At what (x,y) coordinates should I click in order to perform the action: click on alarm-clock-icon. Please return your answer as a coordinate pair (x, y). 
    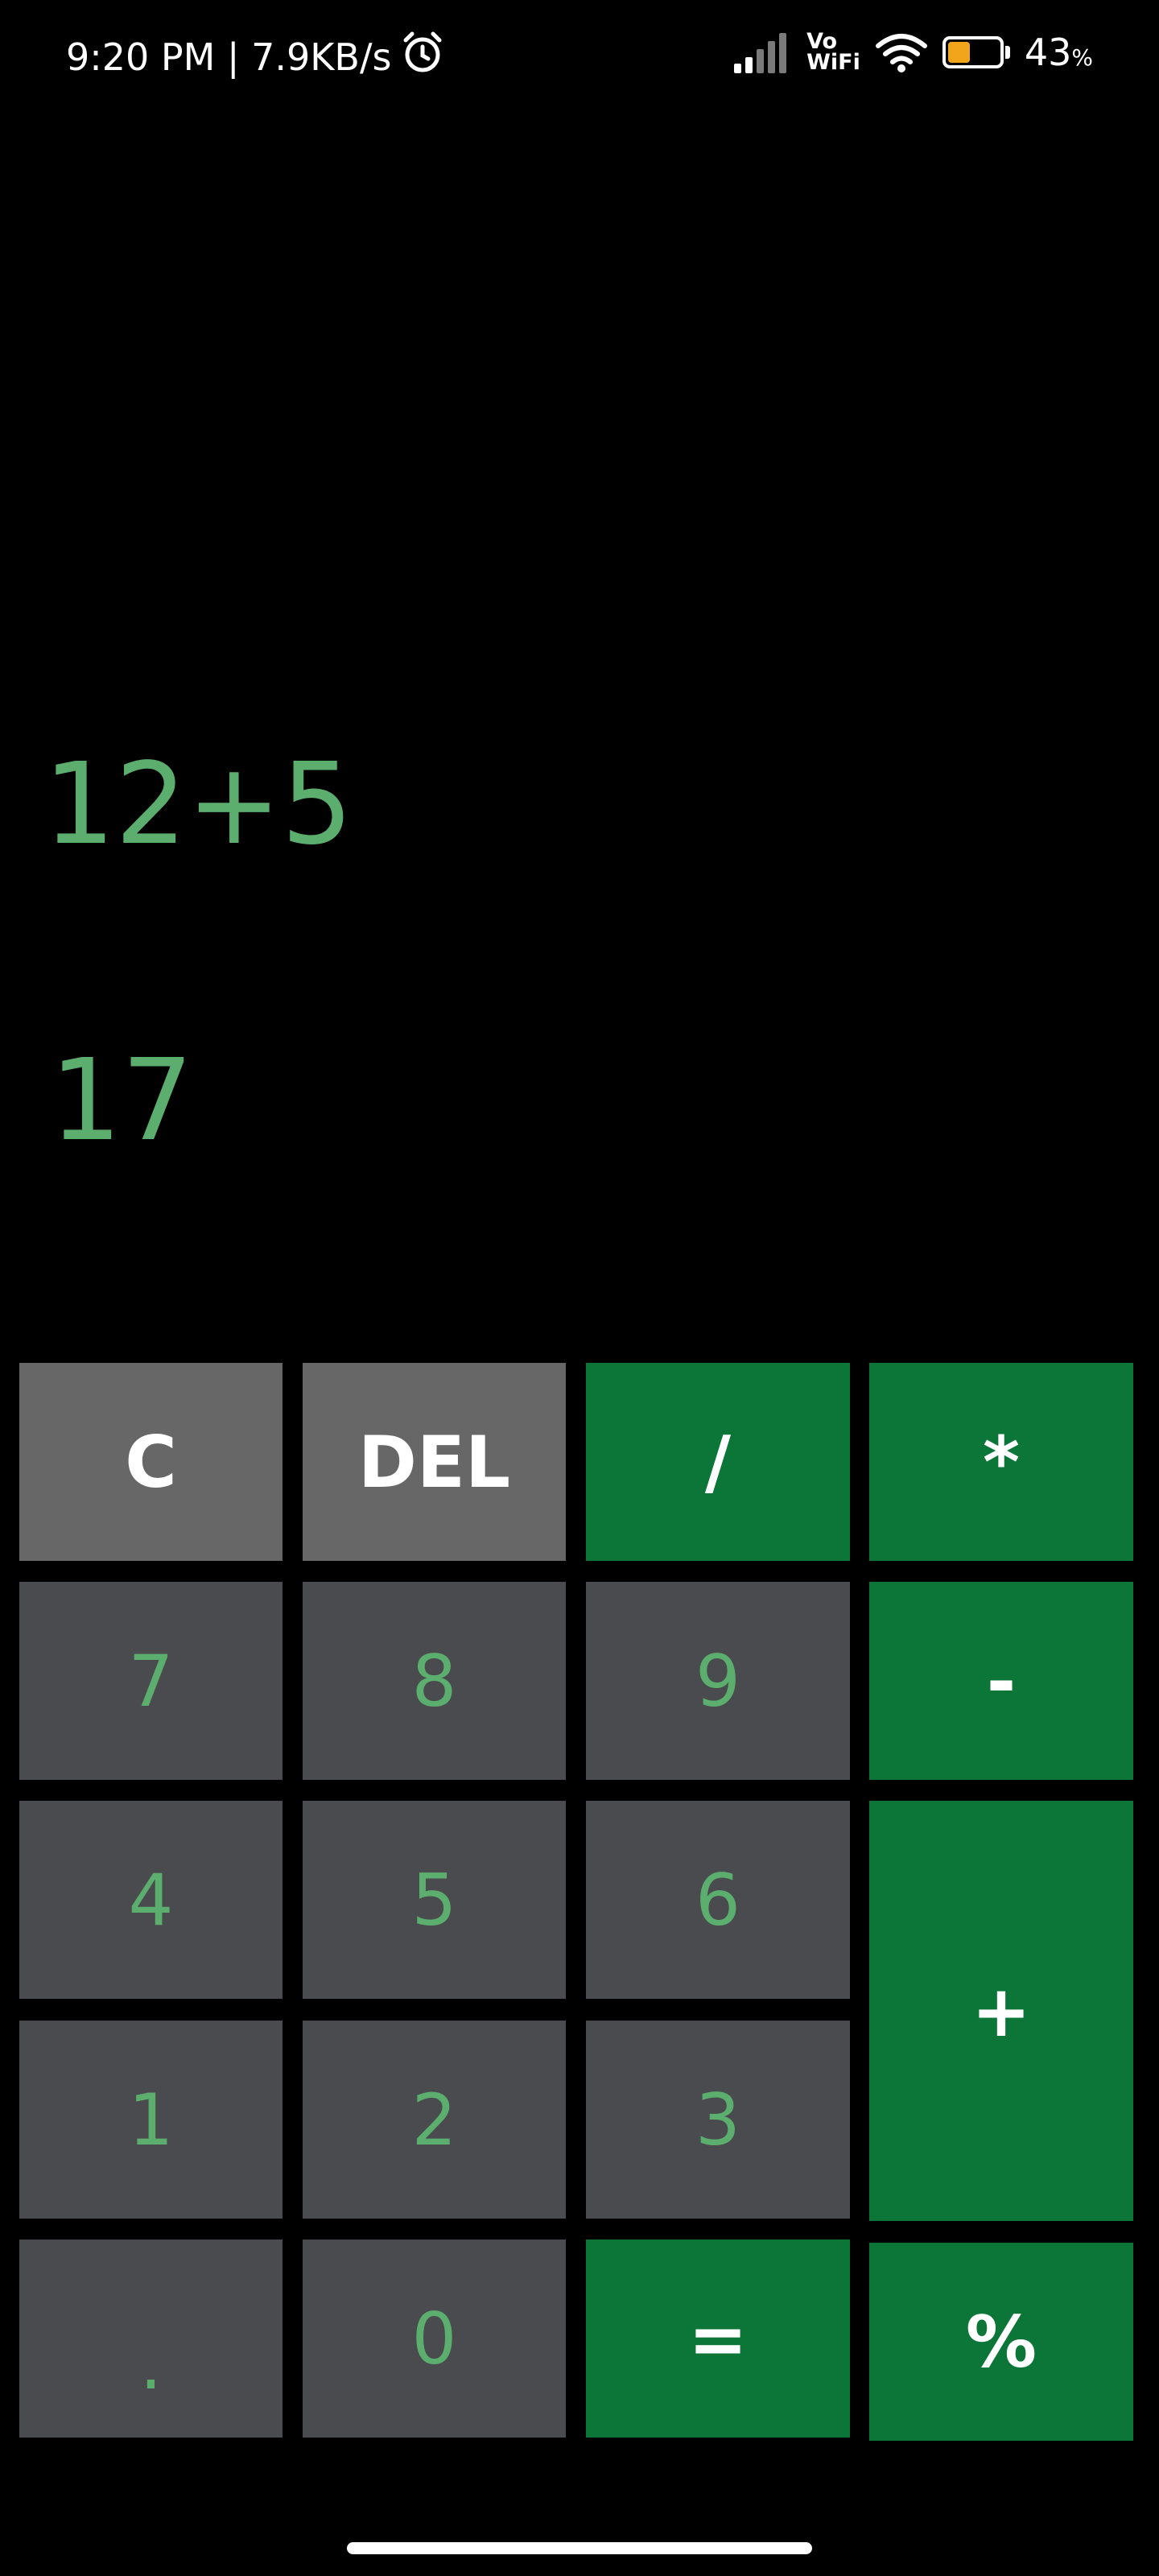
    Looking at the image, I should click on (422, 57).